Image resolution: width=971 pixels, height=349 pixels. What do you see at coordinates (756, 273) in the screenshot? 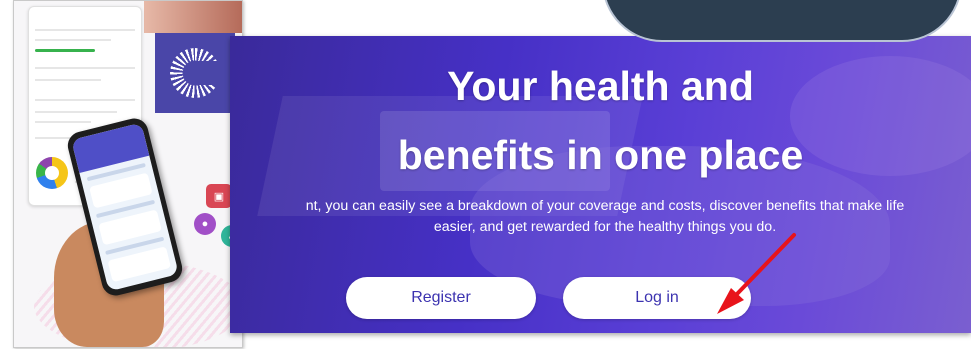
I see `annotation-arrow-icon` at bounding box center [756, 273].